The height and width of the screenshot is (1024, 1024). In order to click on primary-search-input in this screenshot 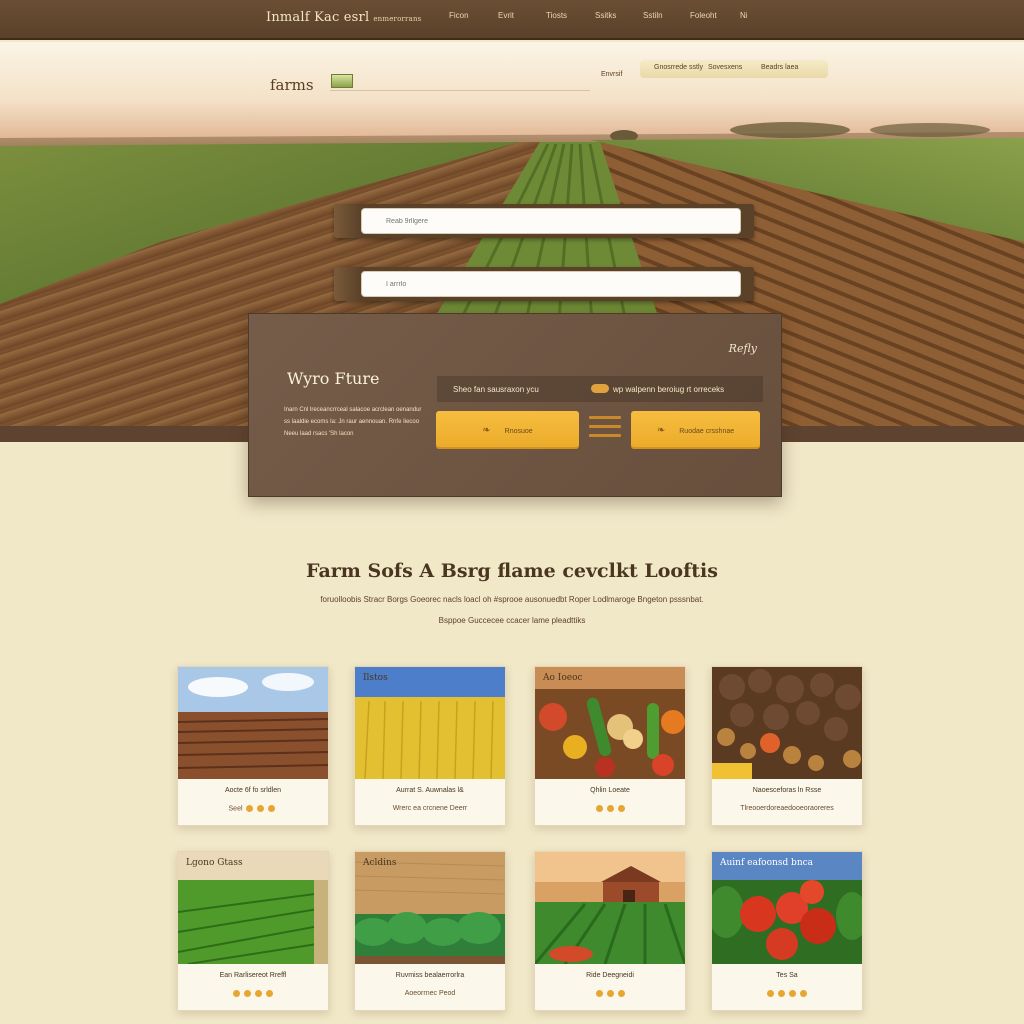, I will do `click(551, 221)`.